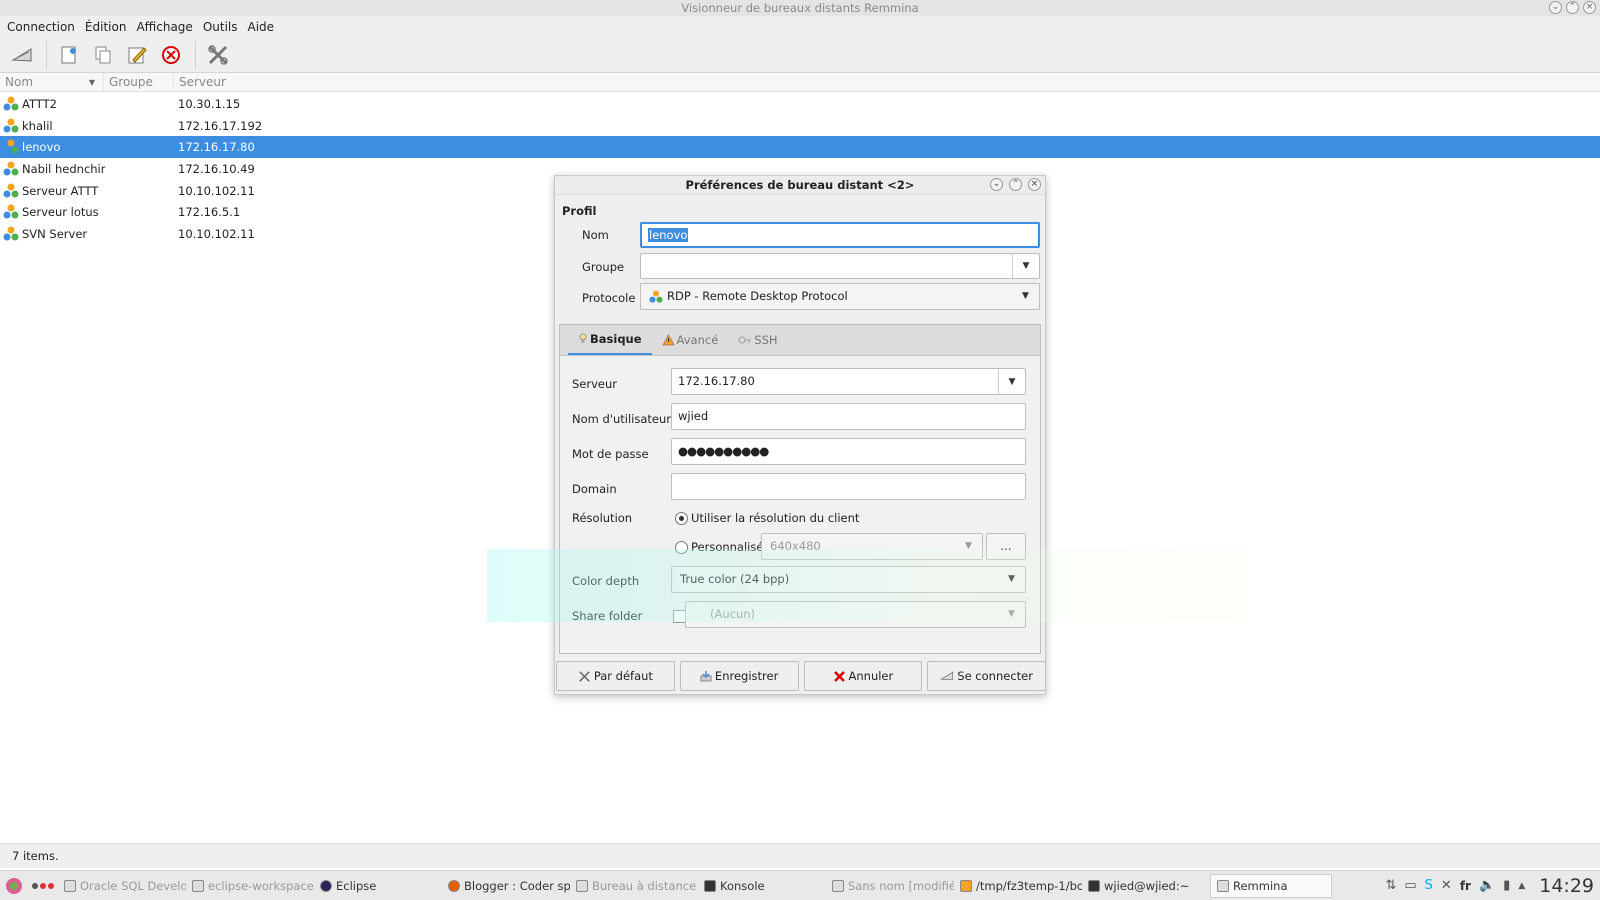 This screenshot has height=900, width=1600. Describe the element at coordinates (1271, 885) in the screenshot. I see `task-remmina: Remmina` at that location.